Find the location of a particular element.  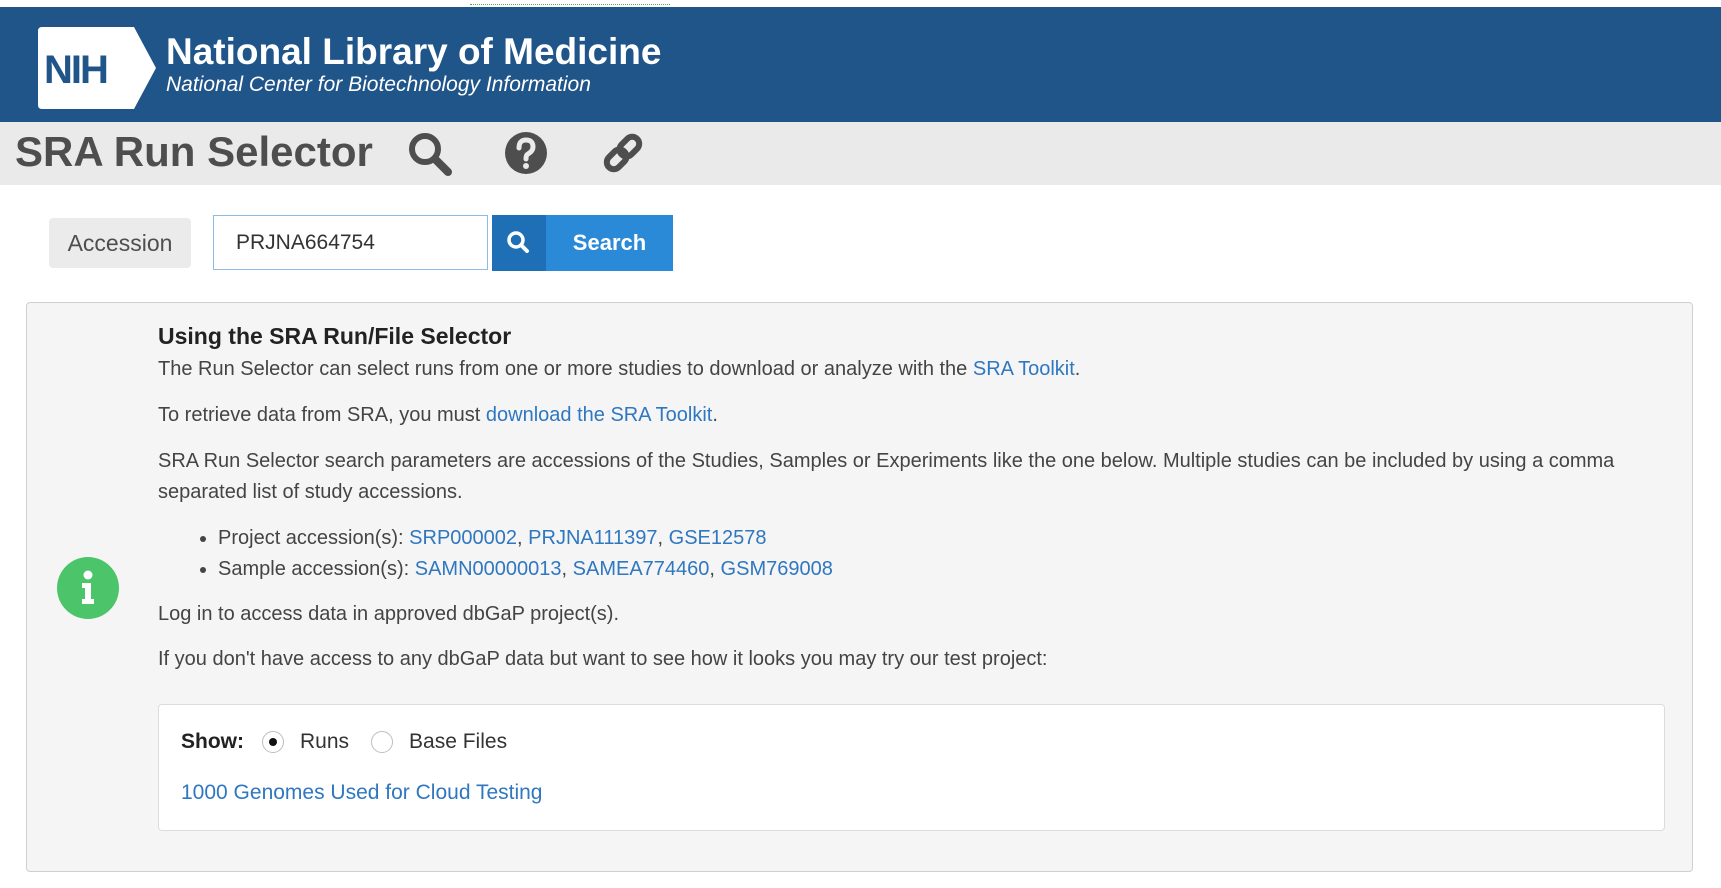

nih-logo: NIH is located at coordinates (98, 68).